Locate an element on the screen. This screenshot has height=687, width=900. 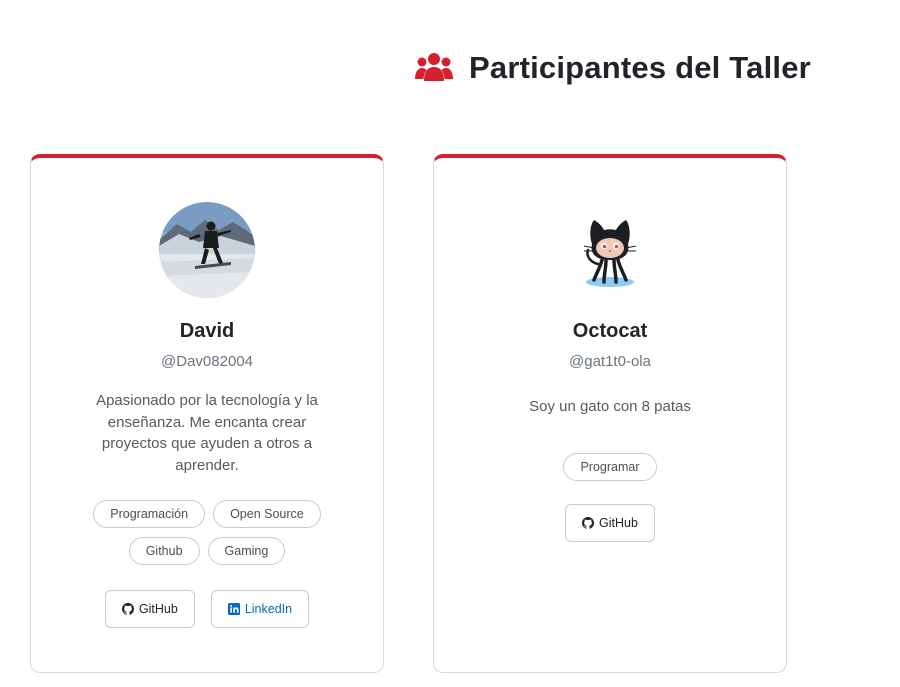
linkedin-link-button: LinkedIn is located at coordinates (260, 609).